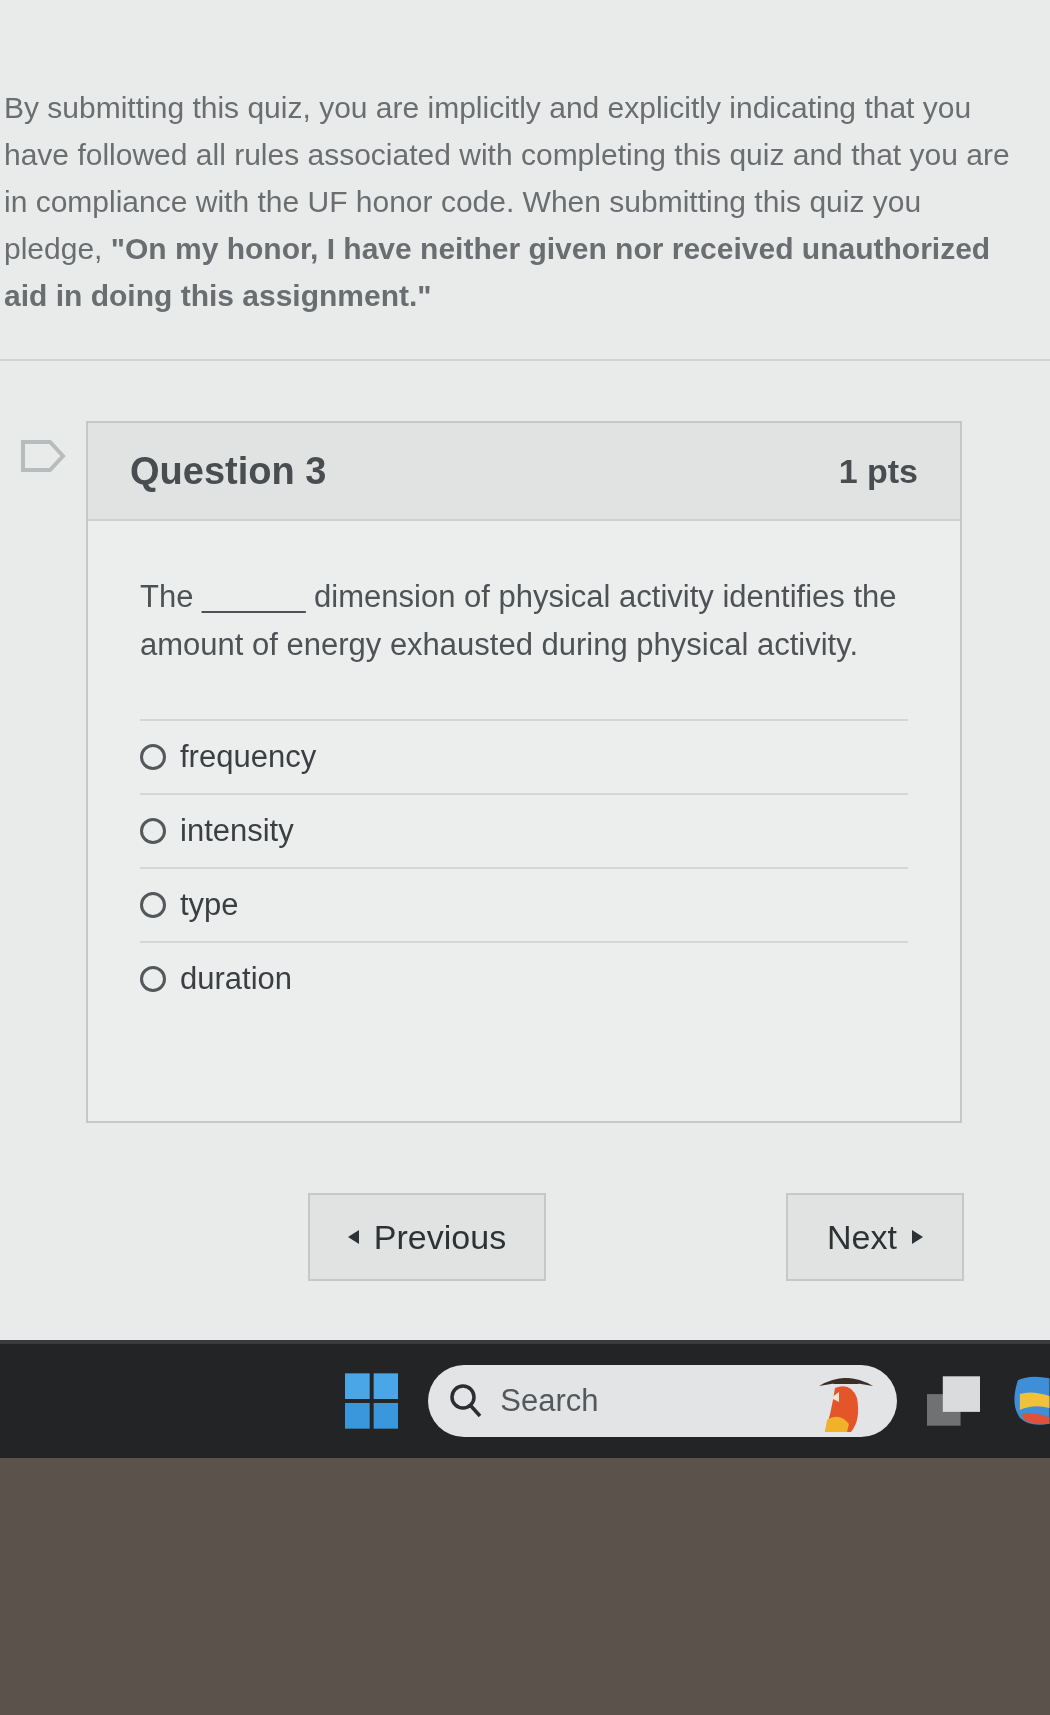 This screenshot has height=1715, width=1050. What do you see at coordinates (878, 471) in the screenshot?
I see `points-label: 1 pts` at bounding box center [878, 471].